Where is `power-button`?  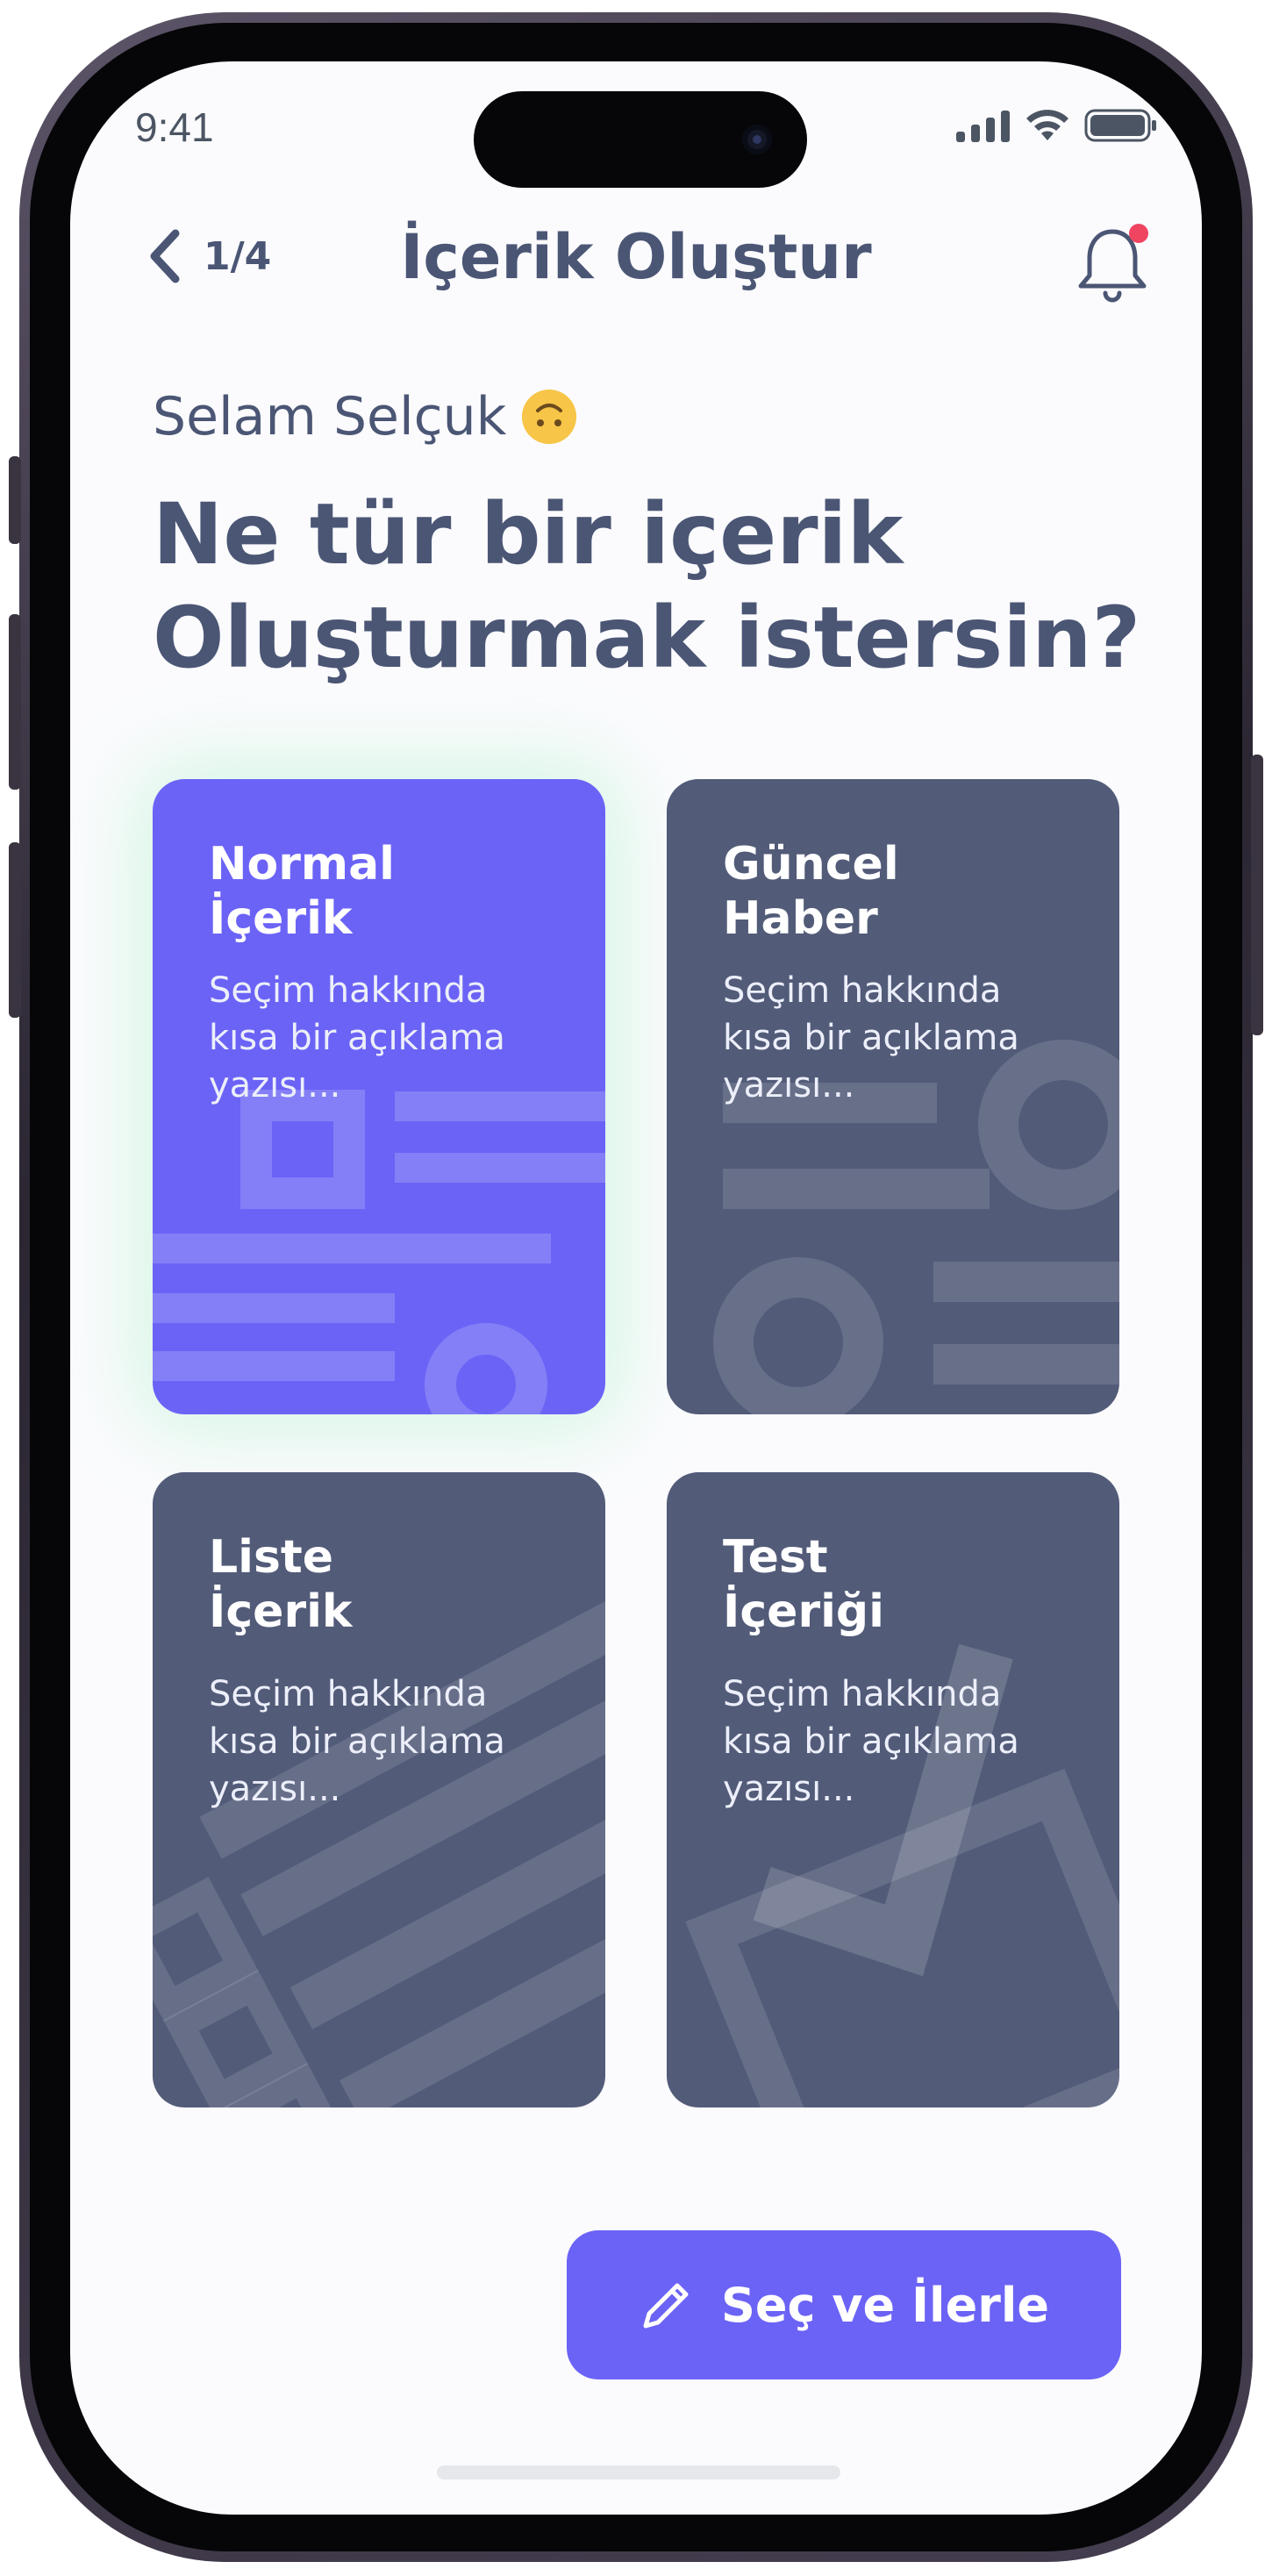 power-button is located at coordinates (1257, 895).